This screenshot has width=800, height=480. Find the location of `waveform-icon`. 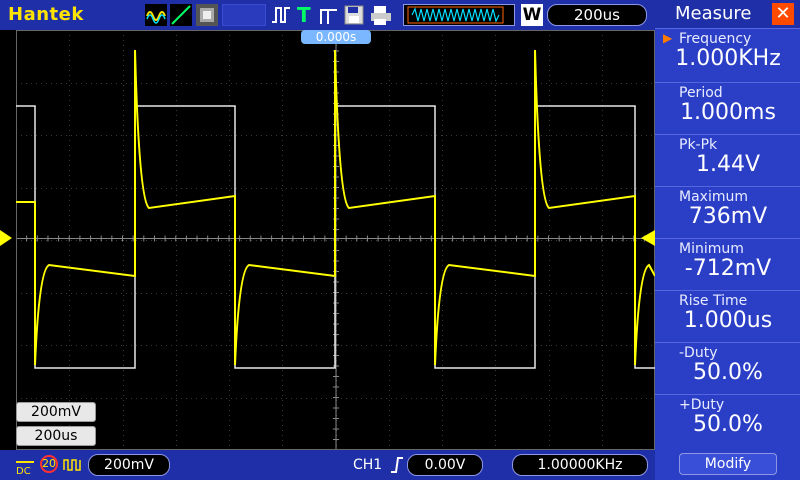

waveform-icon is located at coordinates (156, 15).